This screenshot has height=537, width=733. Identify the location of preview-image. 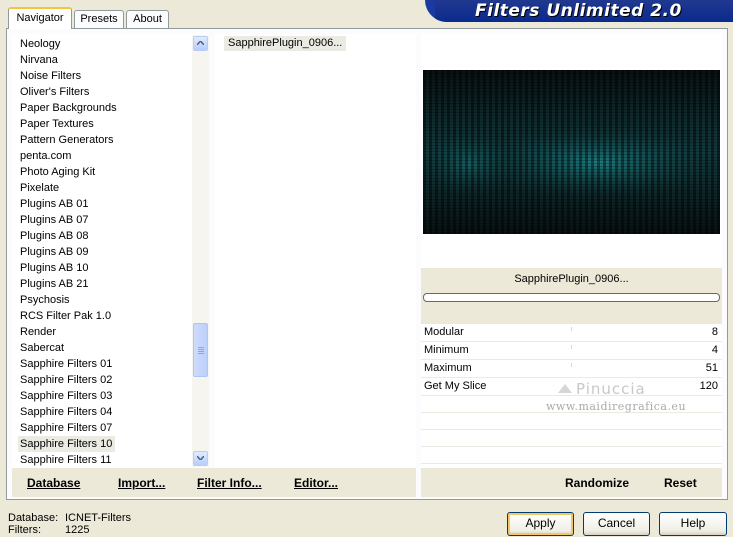
(571, 152).